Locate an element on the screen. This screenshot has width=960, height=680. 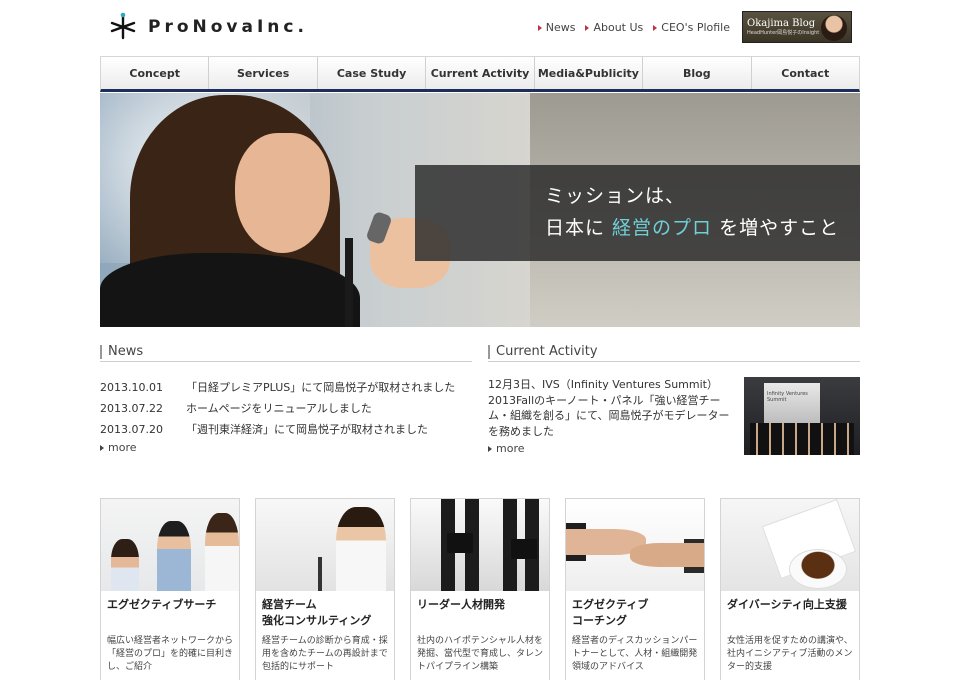
card-description: 女性活用を促すための講演や、社内イニシアティブ活動のメンター的支援 is located at coordinates (790, 654).